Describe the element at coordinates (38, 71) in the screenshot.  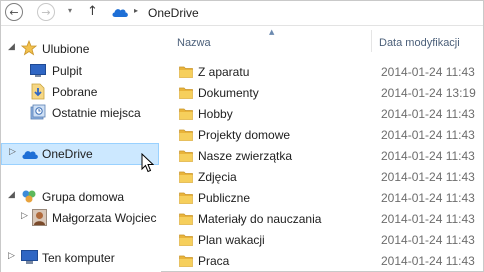
I see `desktop-icon` at that location.